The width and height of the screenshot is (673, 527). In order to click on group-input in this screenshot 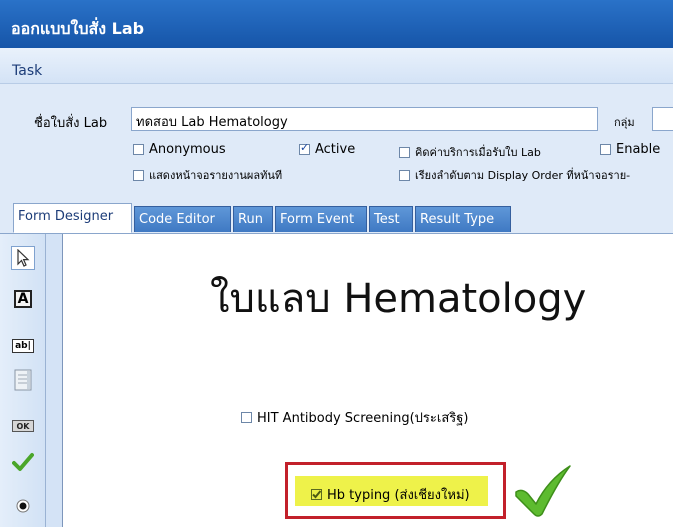, I will do `click(662, 119)`.